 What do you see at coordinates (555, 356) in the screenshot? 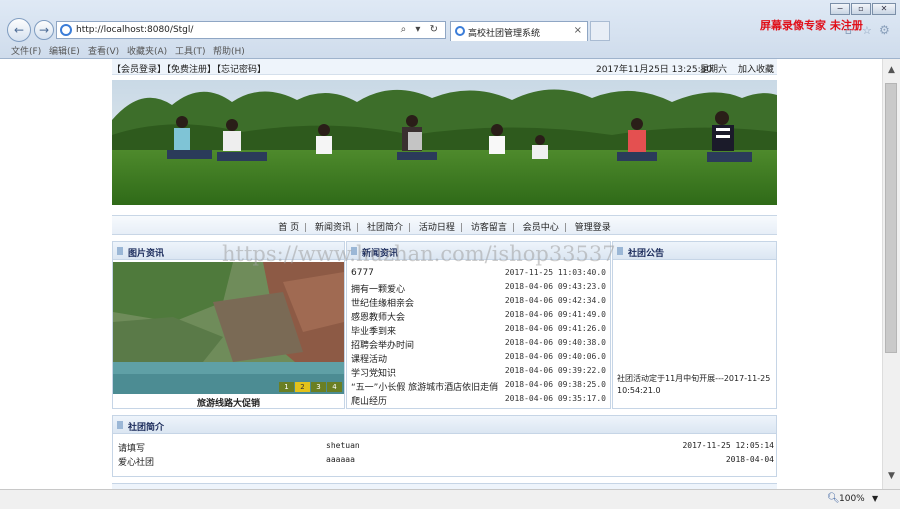
I see `news-item-date: 2018-04-06 09:40:06.0` at bounding box center [555, 356].